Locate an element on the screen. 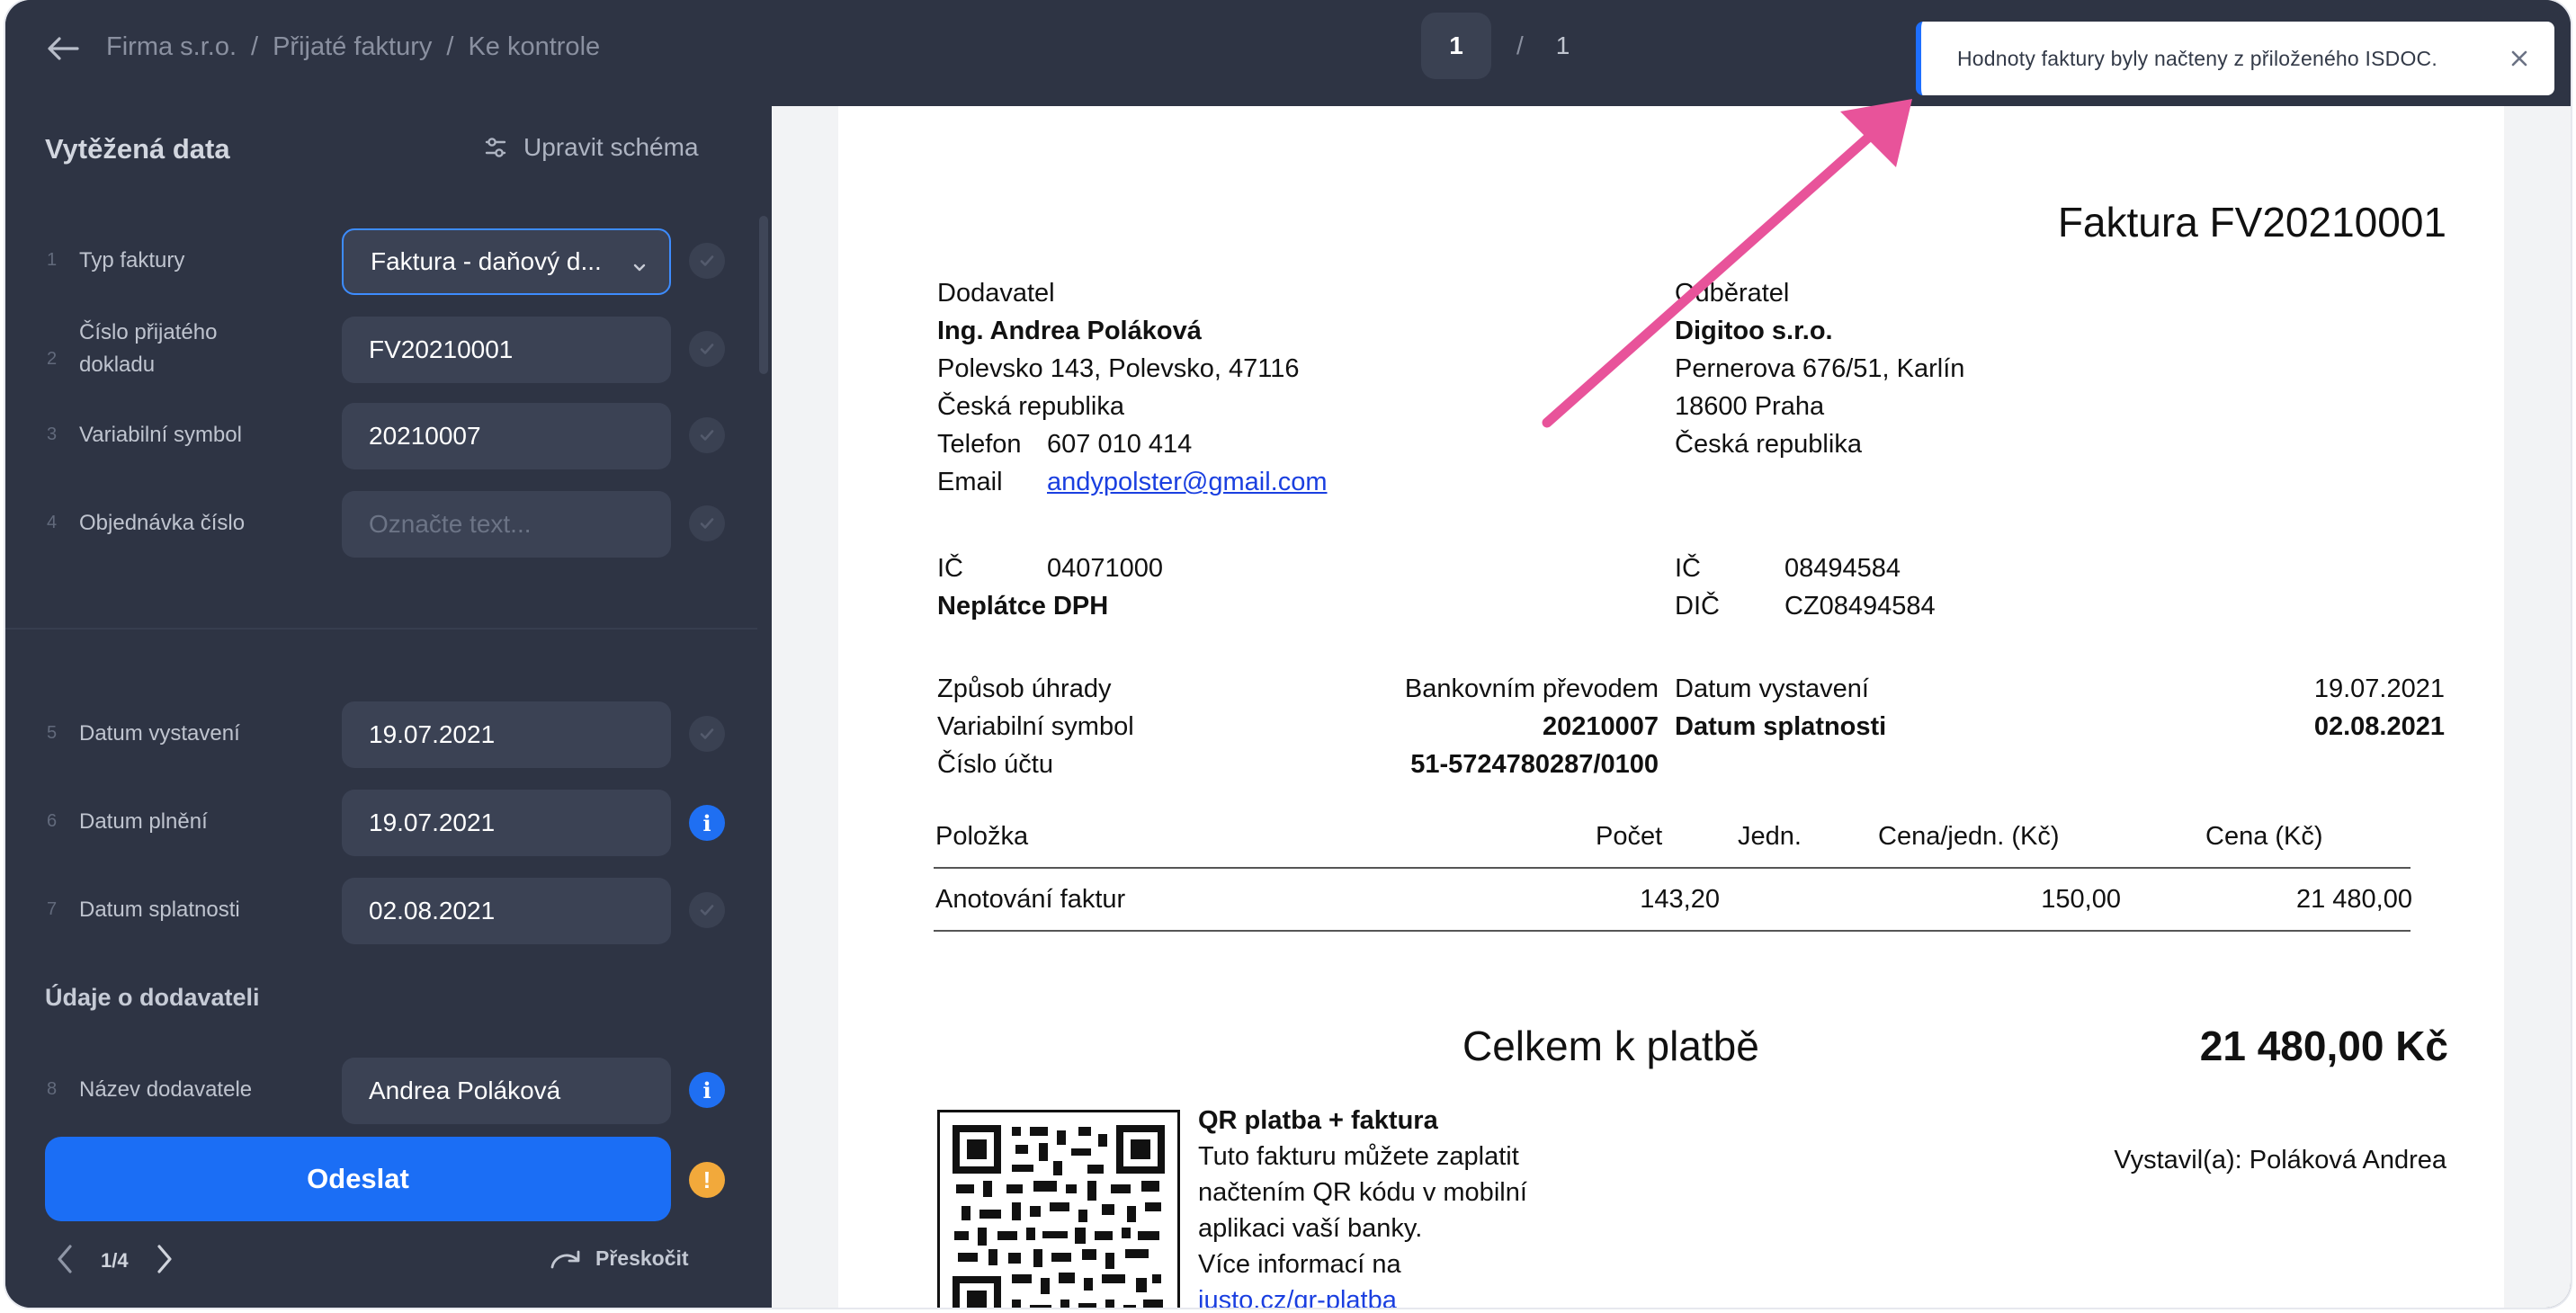 The width and height of the screenshot is (2576, 1313). field-due-date: 7 Datum splatnosti 02.08.2021 is located at coordinates (388, 911).